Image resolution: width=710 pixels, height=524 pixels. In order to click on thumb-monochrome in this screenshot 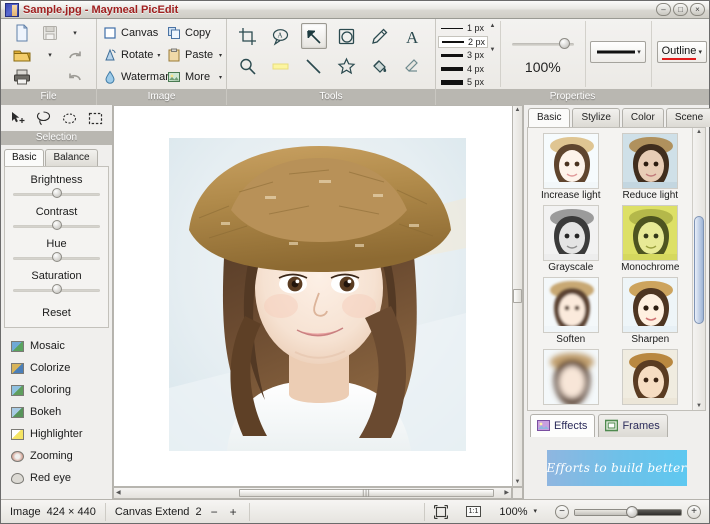, I will do `click(650, 233)`.